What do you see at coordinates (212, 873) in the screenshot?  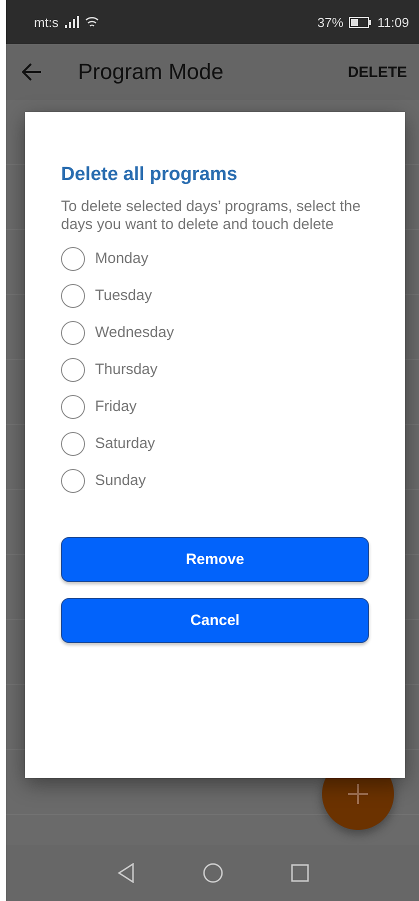 I see `home-icon` at bounding box center [212, 873].